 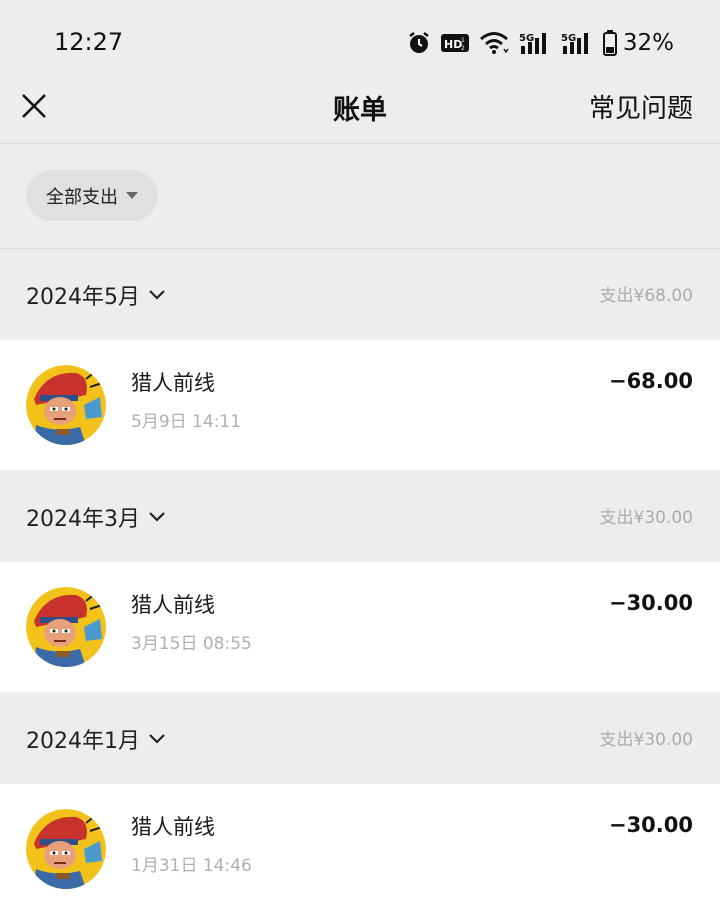 I want to click on status-bar: 12:27 HD 1 2 5G 5G 32%, so click(x=360, y=39).